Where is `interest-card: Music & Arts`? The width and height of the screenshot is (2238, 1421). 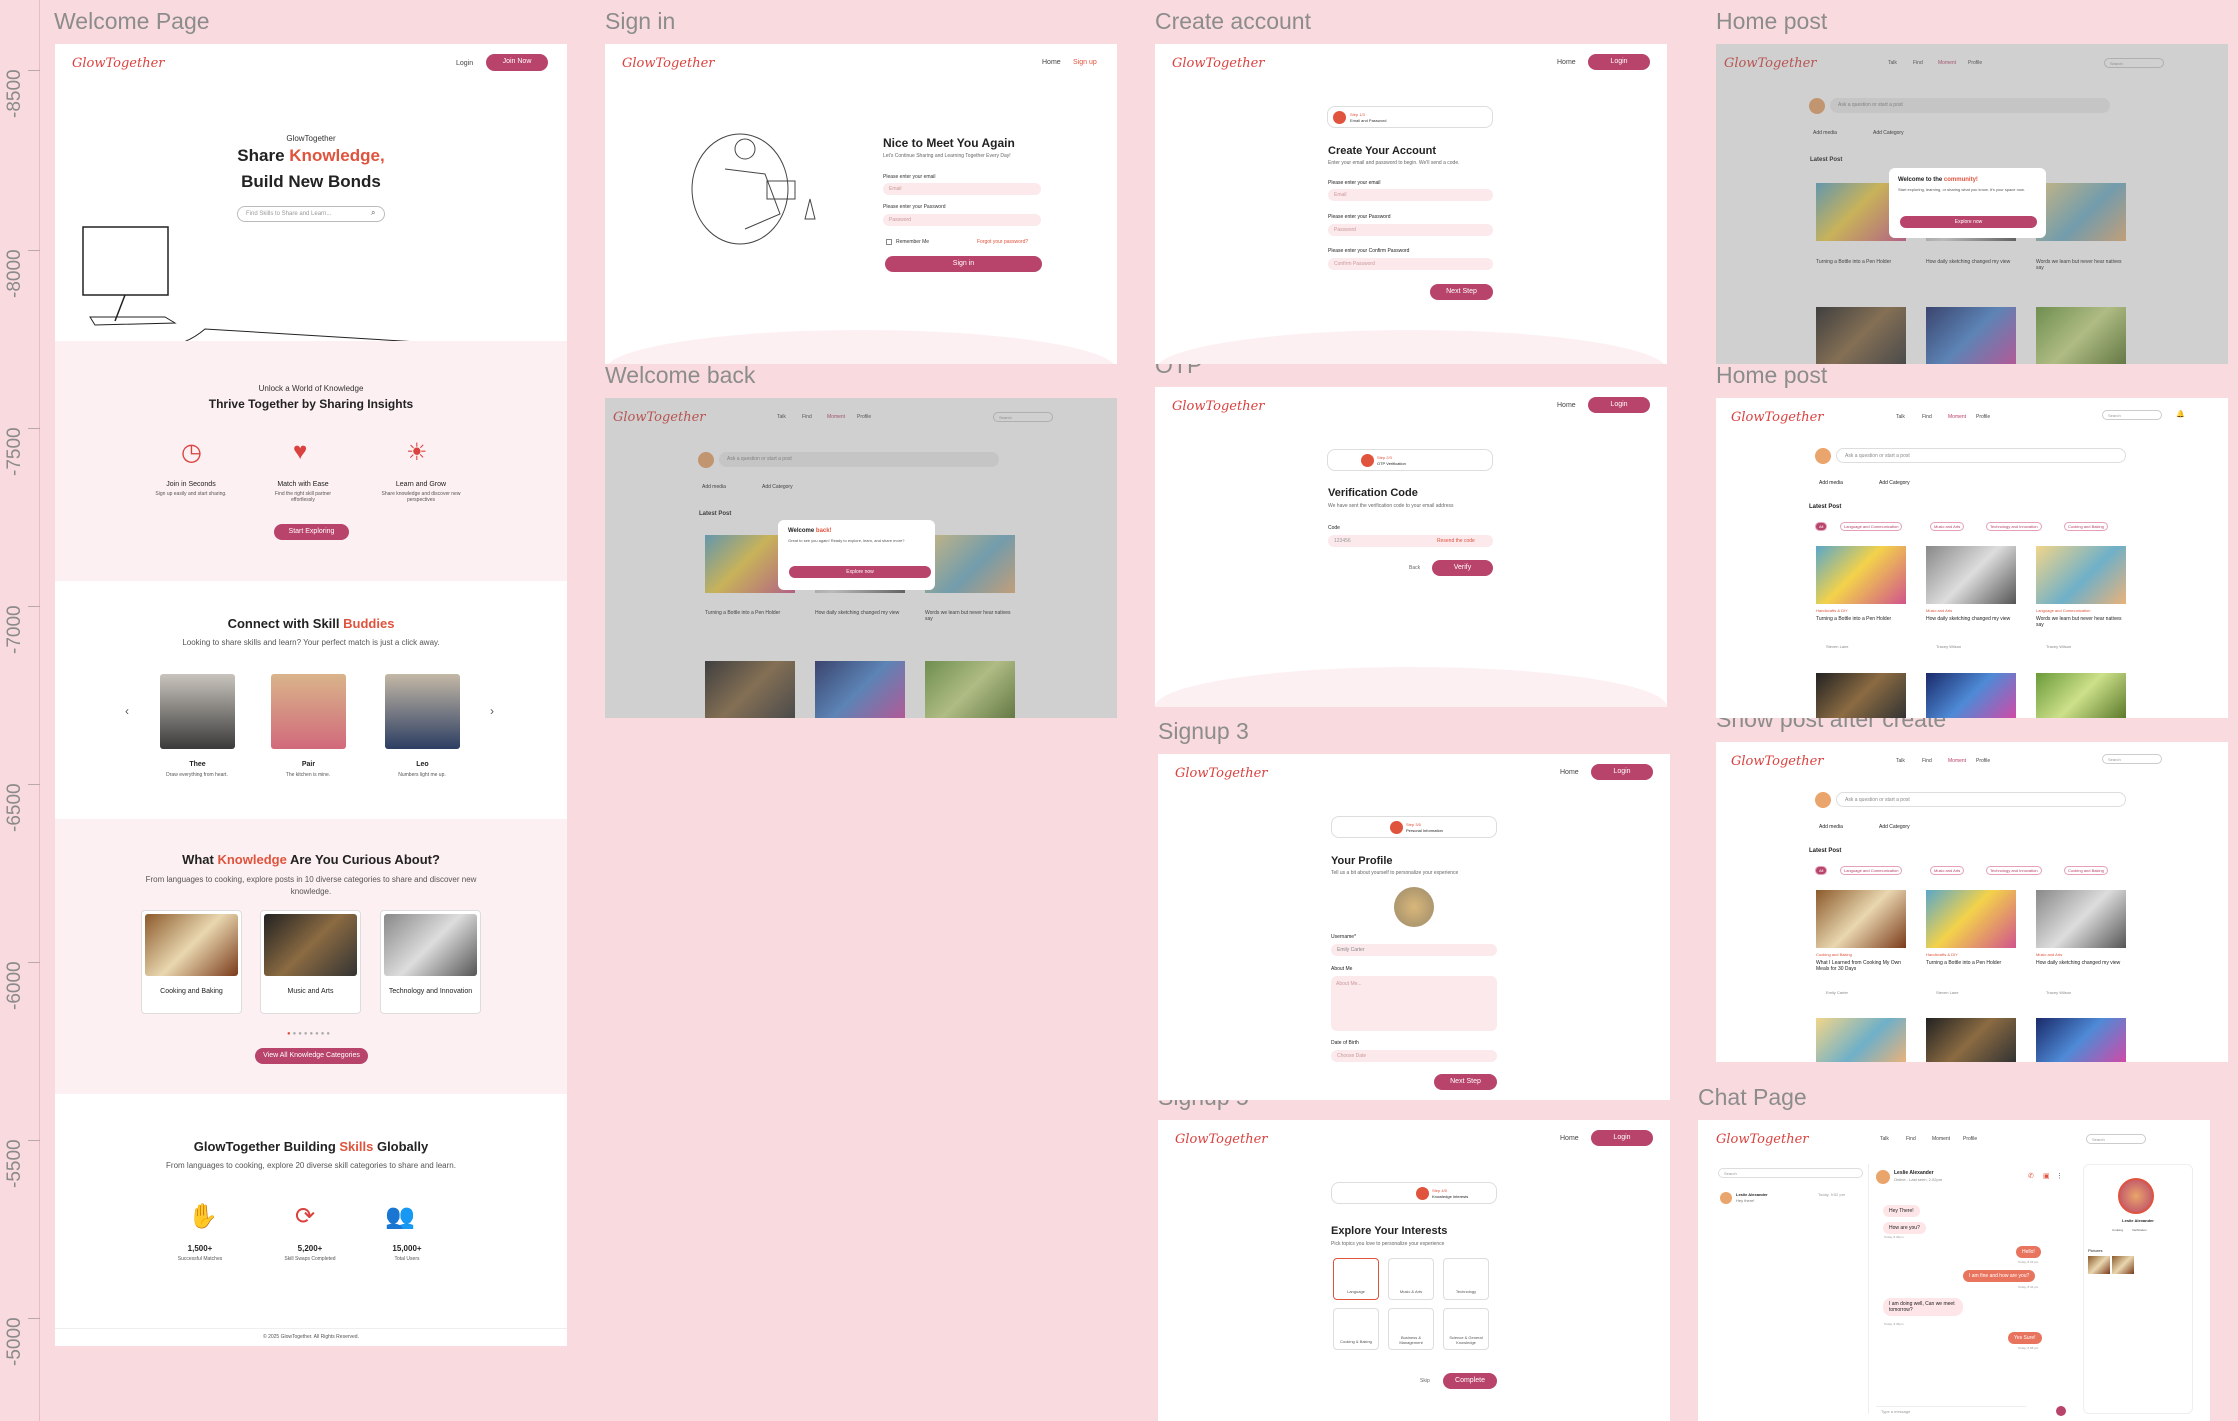
interest-card: Music & Arts is located at coordinates (1411, 1279).